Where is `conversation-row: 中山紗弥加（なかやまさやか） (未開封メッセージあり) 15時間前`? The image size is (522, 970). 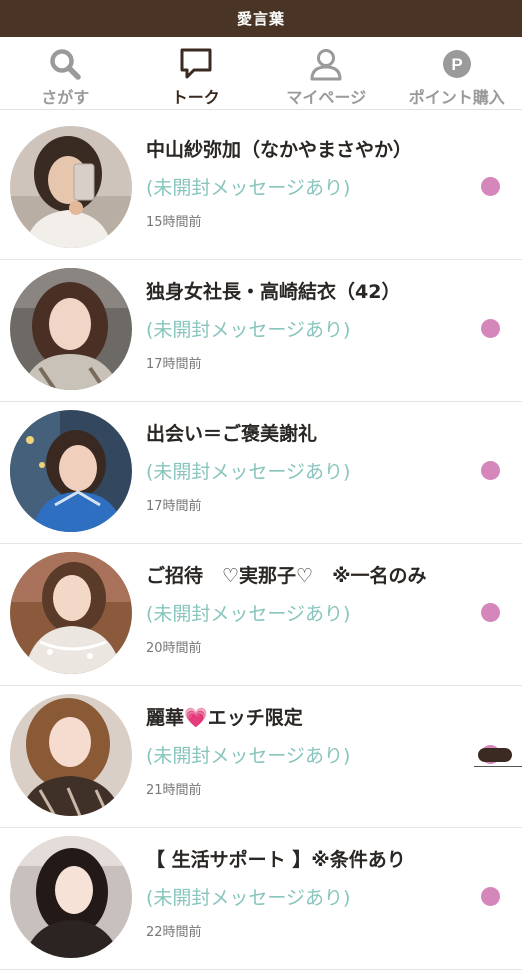 conversation-row: 中山紗弥加（なかやまさやか） (未開封メッセージあり) 15時間前 is located at coordinates (261, 189).